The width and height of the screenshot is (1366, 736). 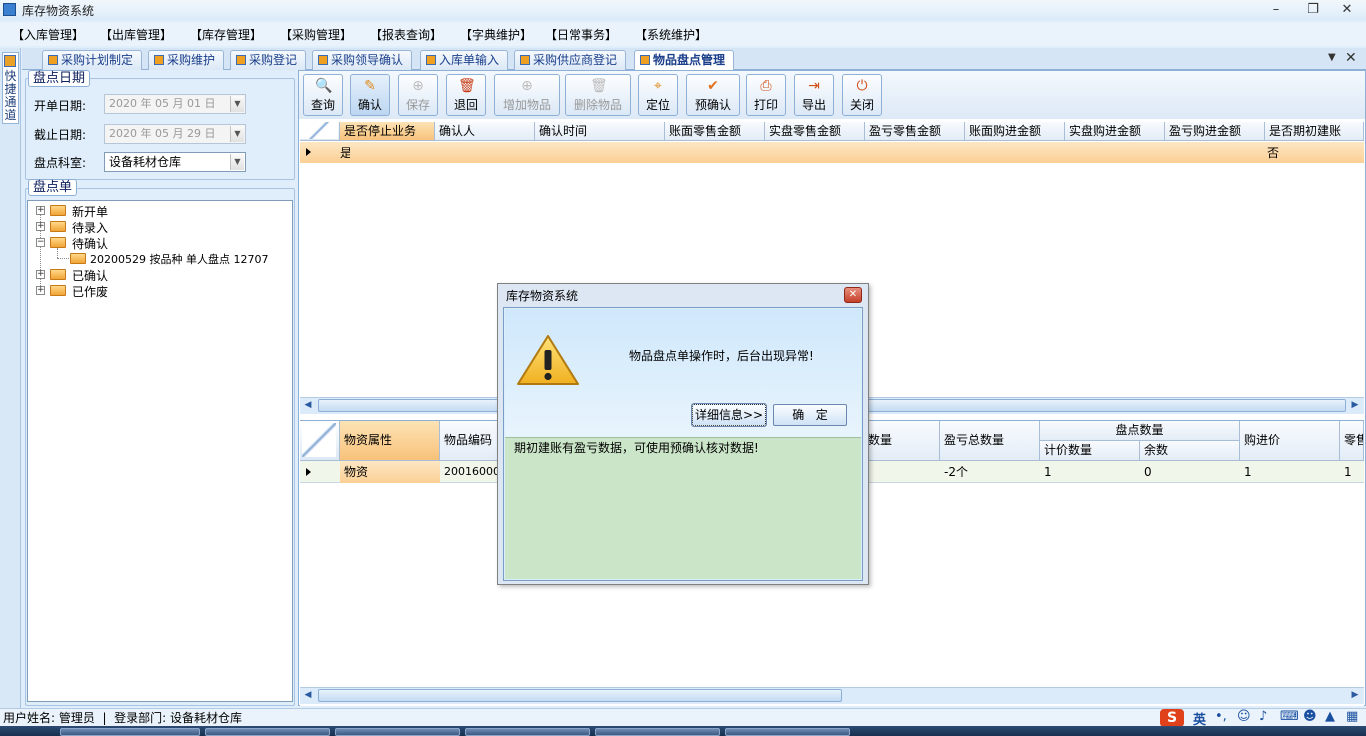 I want to click on column-header: 余数, so click(x=1190, y=451).